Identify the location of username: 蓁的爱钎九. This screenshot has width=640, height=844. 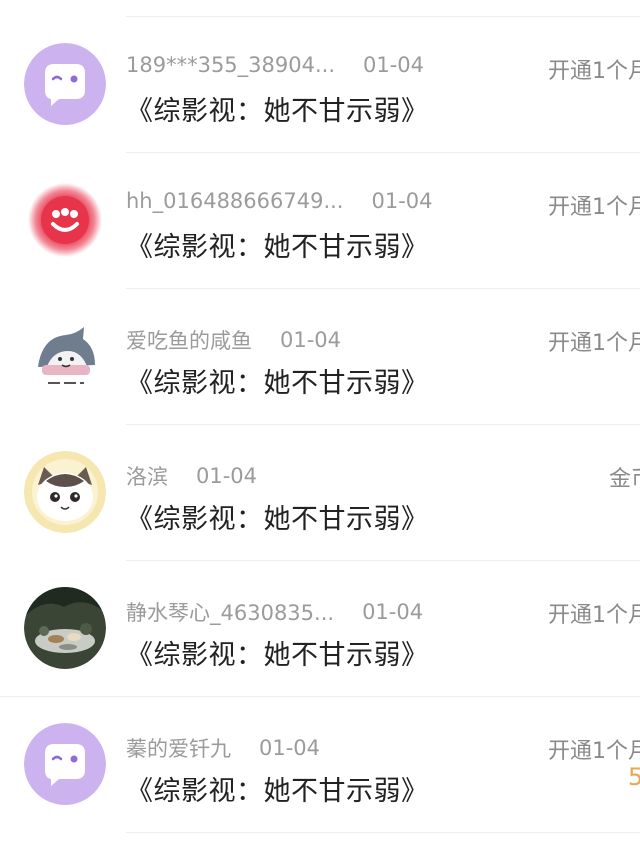
(178, 749).